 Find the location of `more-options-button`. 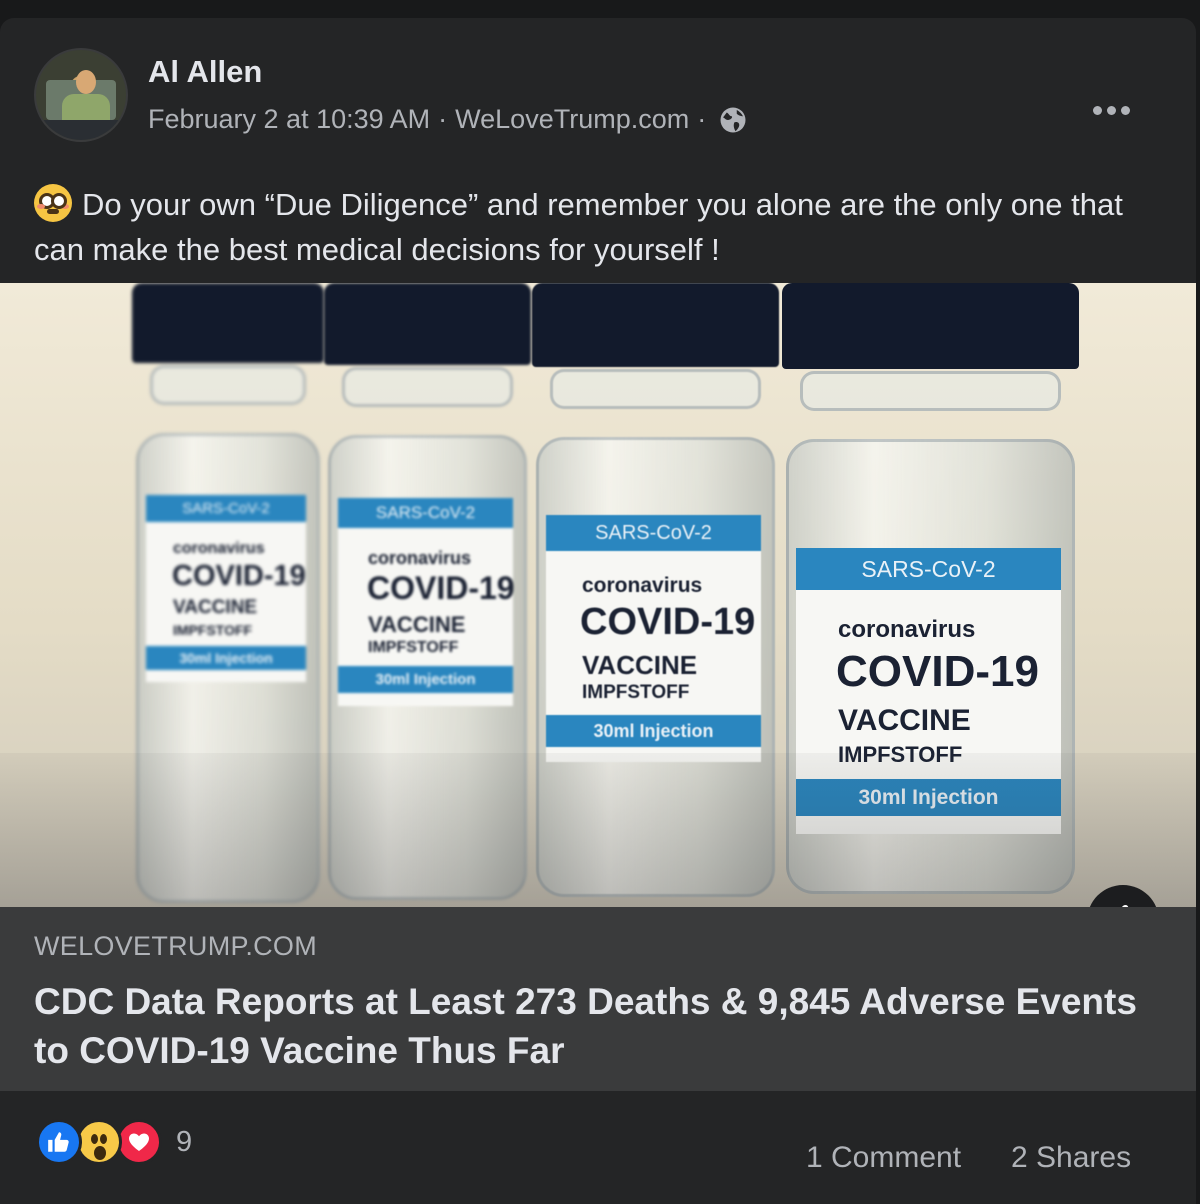

more-options-button is located at coordinates (1111, 110).